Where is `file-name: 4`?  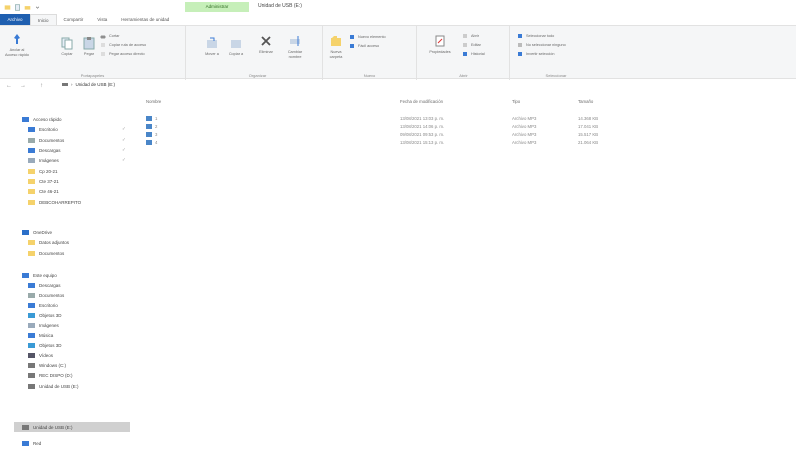
file-name: 4 is located at coordinates (156, 142).